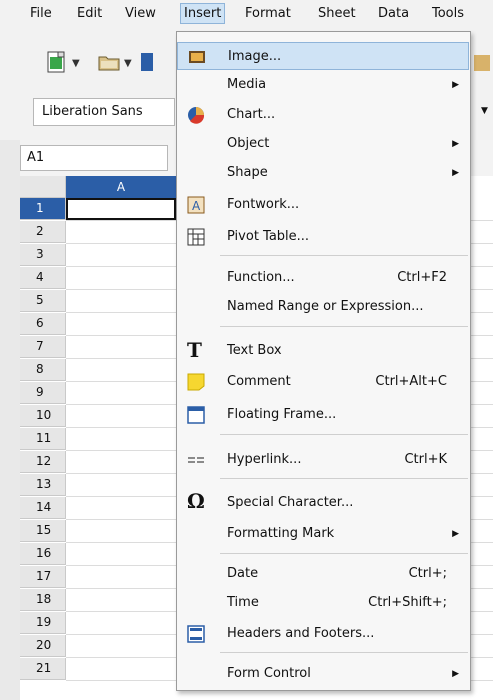  I want to click on menu-tools: Tools, so click(448, 13).